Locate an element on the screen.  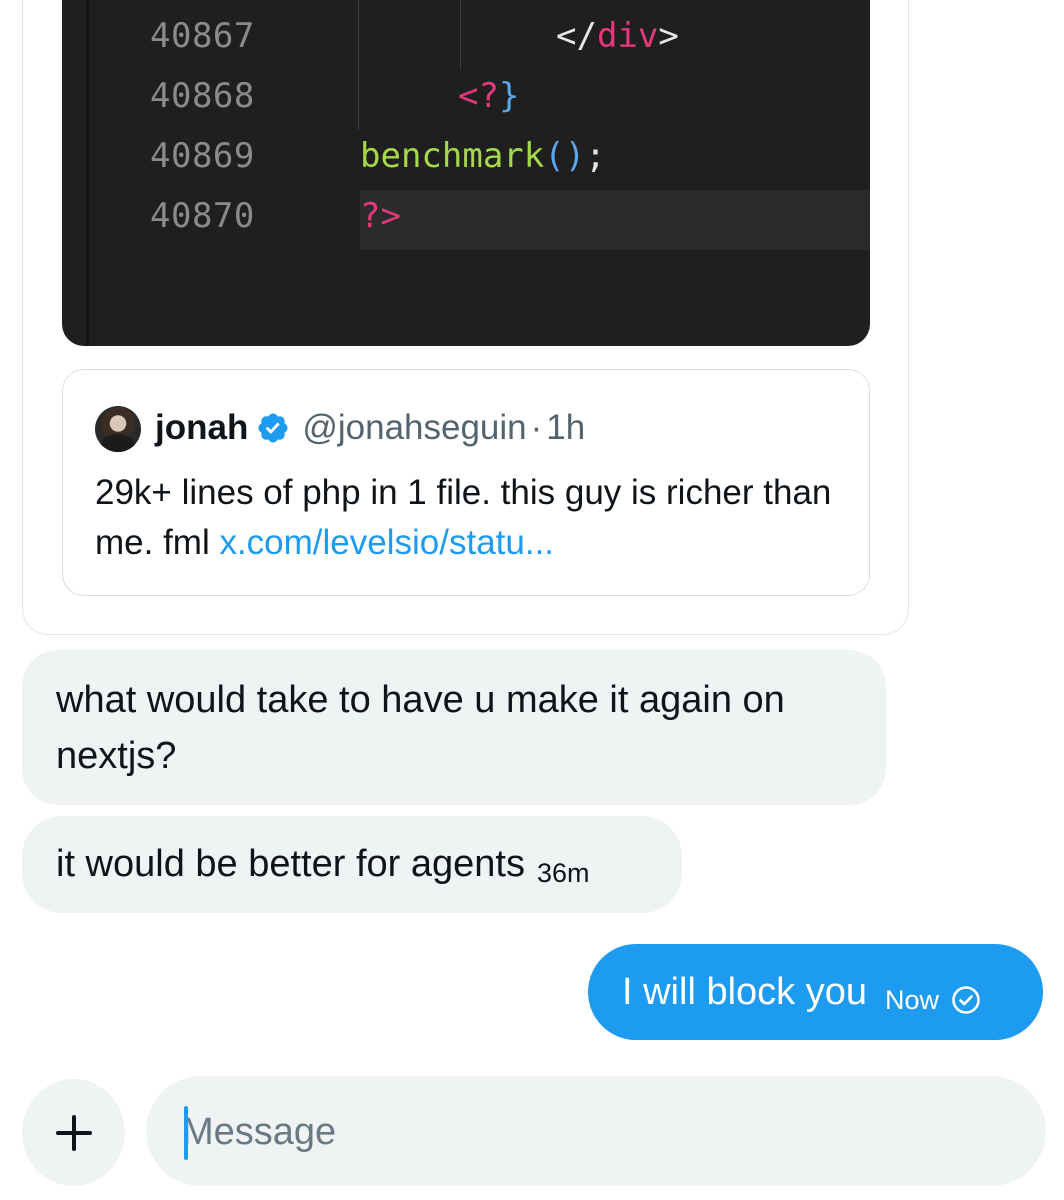
code-line: 40870 ?> is located at coordinates (466, 216).